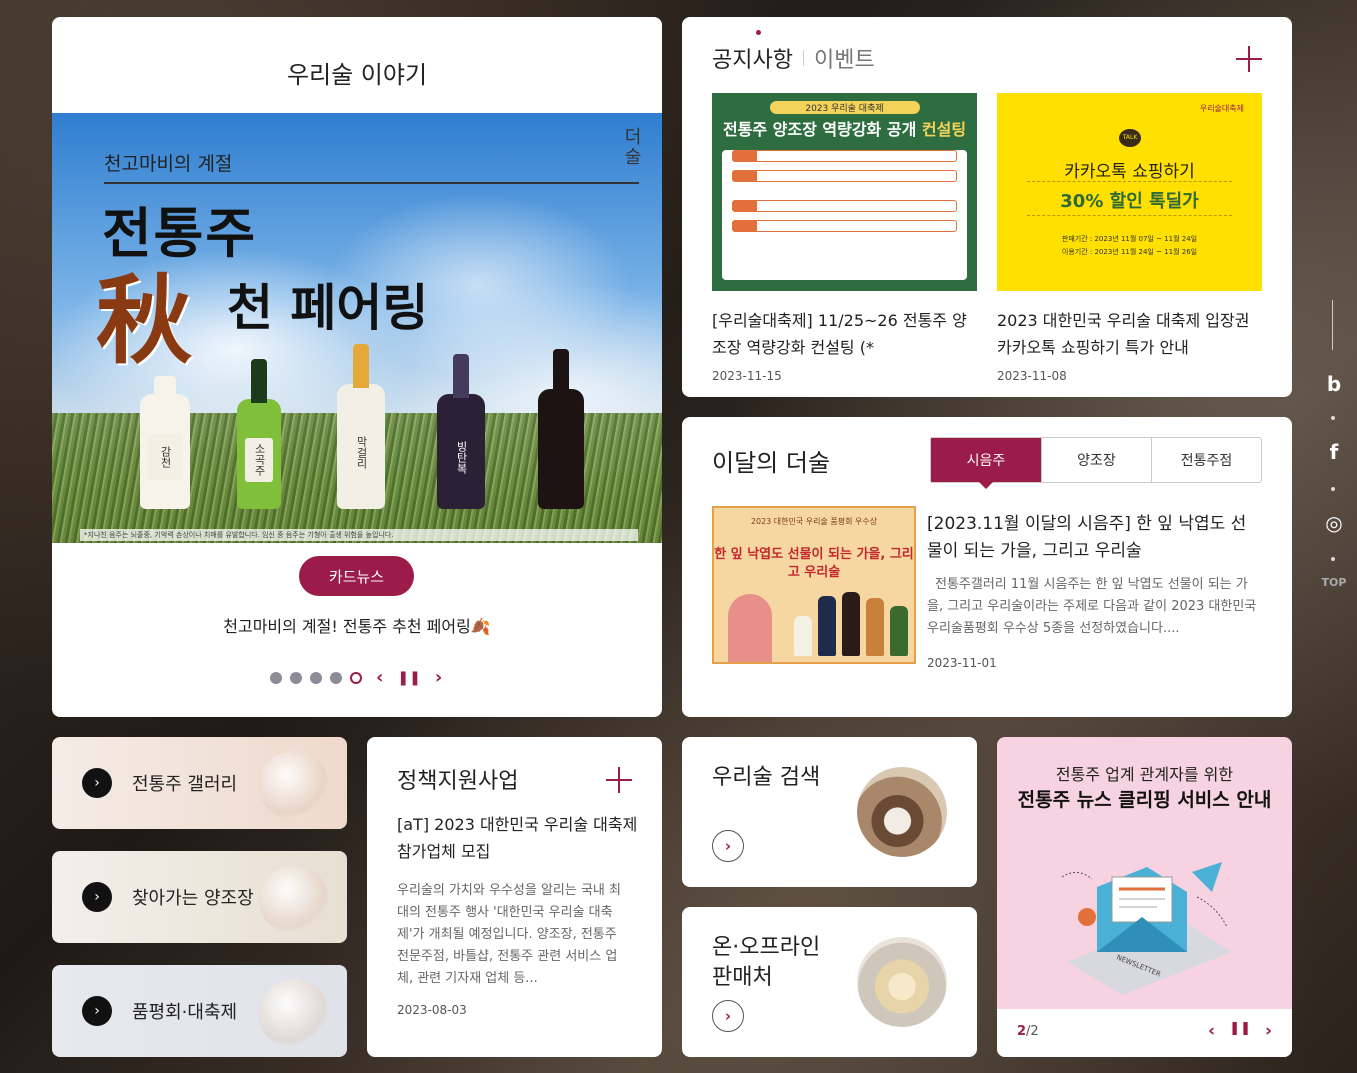  I want to click on bottle-3: 막걸리, so click(361, 426).